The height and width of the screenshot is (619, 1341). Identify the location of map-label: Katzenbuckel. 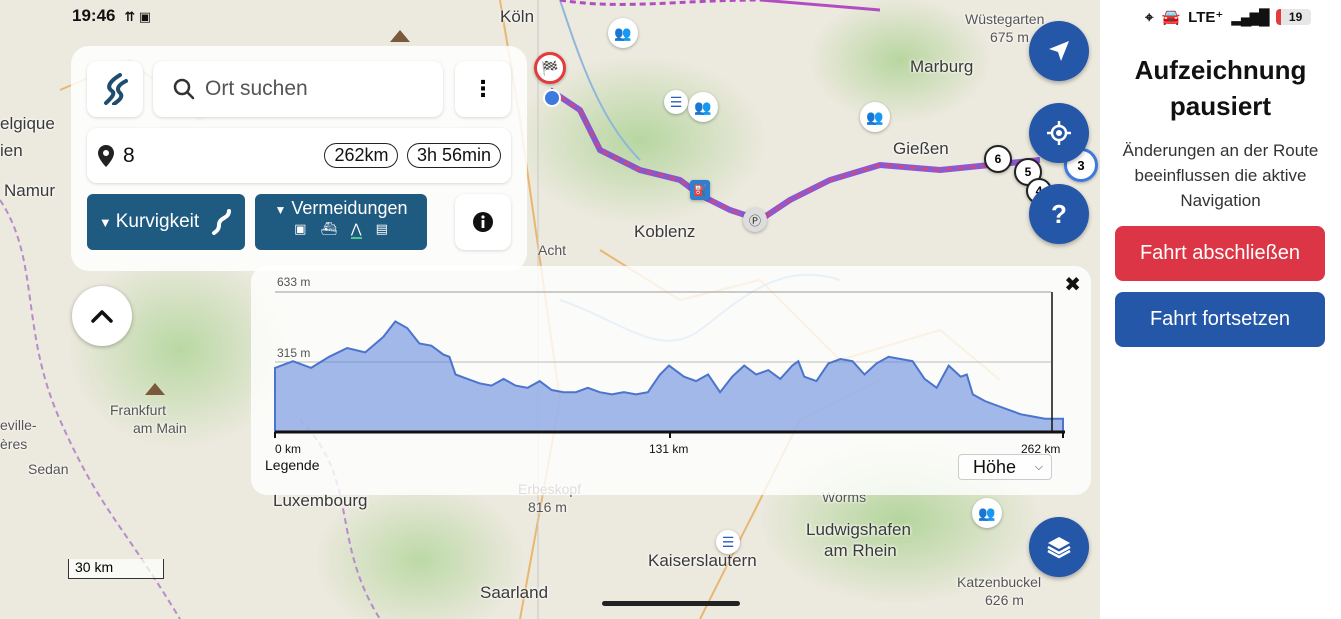
(999, 582).